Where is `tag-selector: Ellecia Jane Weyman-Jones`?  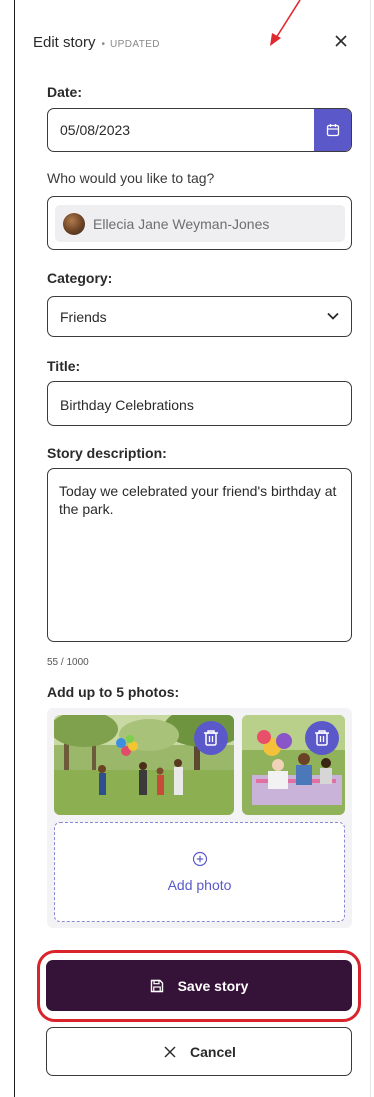
tag-selector: Ellecia Jane Weyman-Jones is located at coordinates (199, 223).